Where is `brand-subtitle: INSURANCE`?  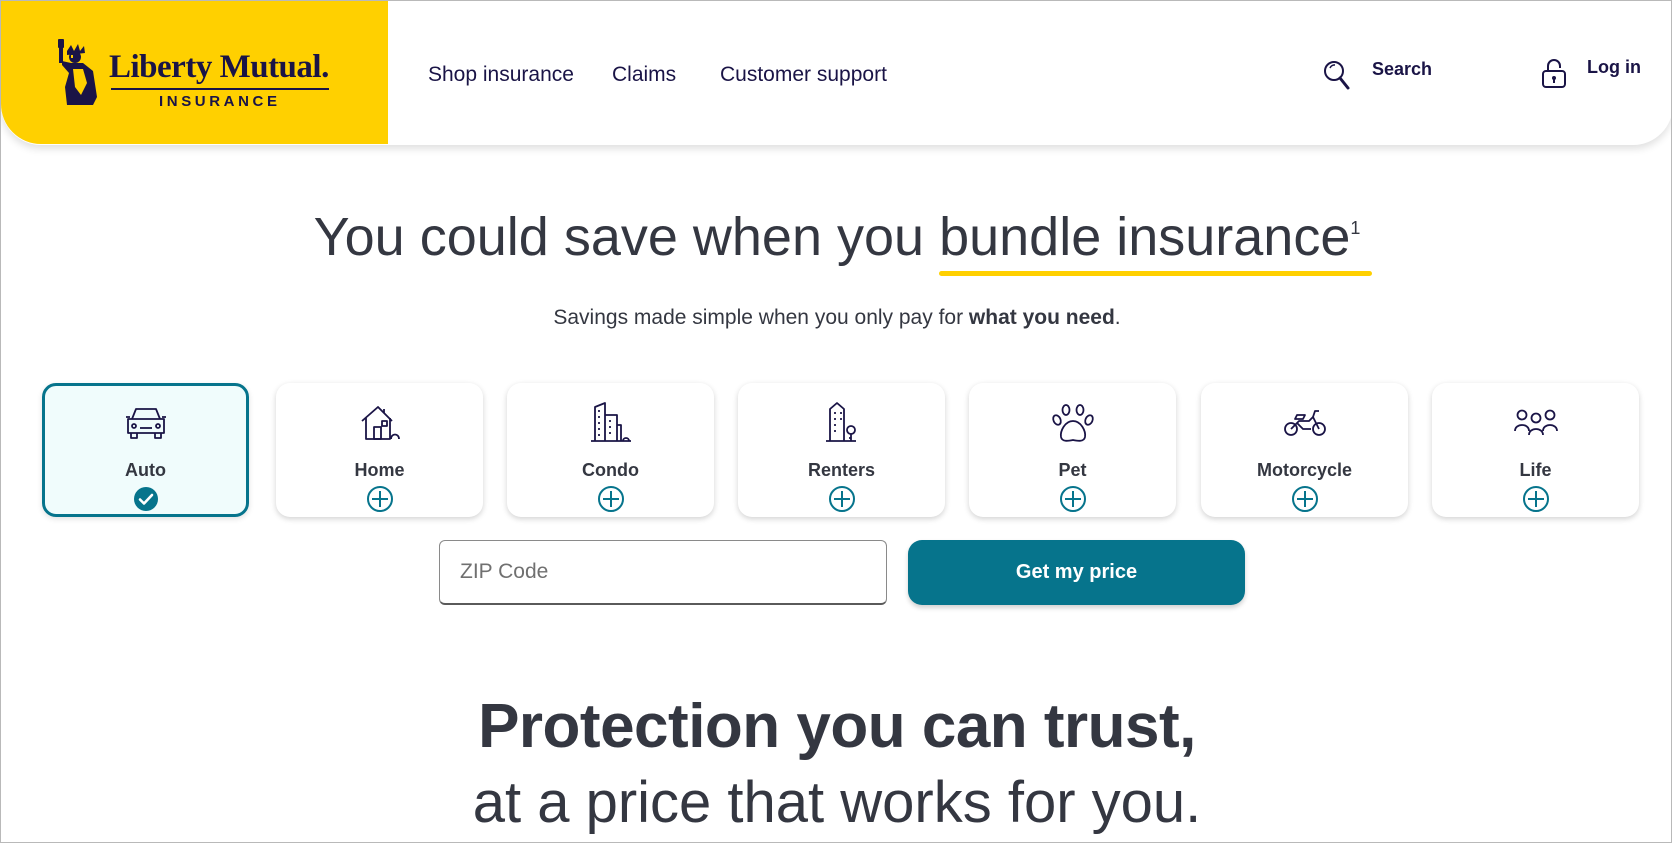
brand-subtitle: INSURANCE is located at coordinates (220, 101).